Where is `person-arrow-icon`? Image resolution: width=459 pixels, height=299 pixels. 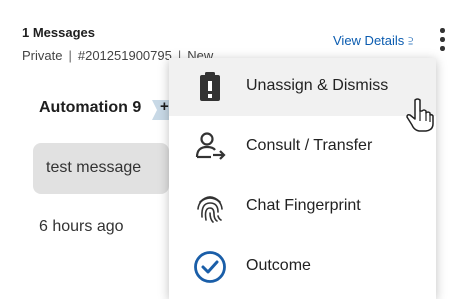
person-arrow-icon is located at coordinates (210, 146).